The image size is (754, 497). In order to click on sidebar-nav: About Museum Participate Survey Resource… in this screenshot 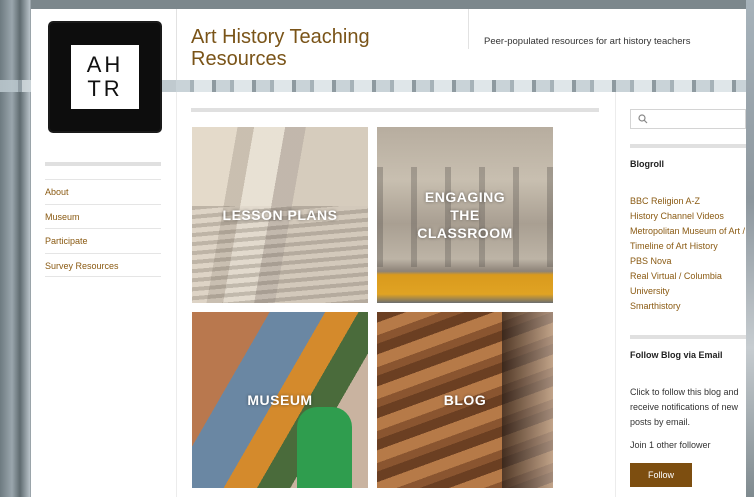, I will do `click(103, 228)`.